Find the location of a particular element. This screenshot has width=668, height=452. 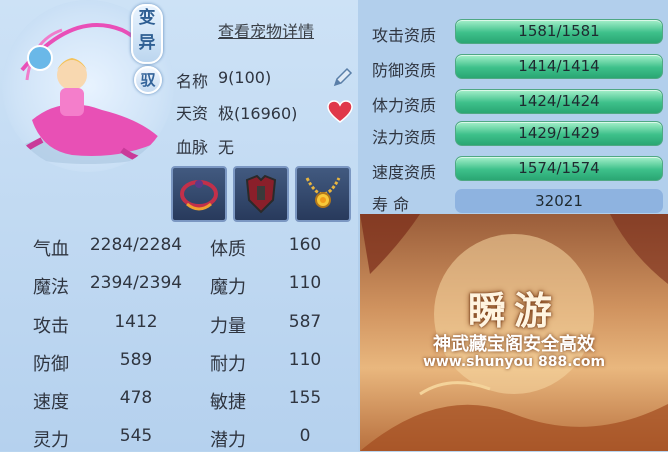

aptitude-label: 防御资质 is located at coordinates (404, 70).